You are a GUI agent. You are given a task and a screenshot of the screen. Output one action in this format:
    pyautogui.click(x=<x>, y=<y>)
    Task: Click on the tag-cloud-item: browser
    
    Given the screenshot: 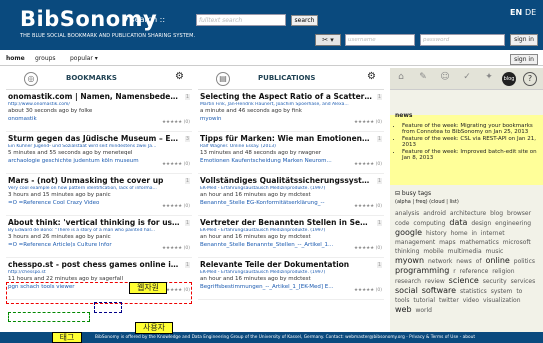 What is the action you would take?
    pyautogui.click(x=519, y=213)
    